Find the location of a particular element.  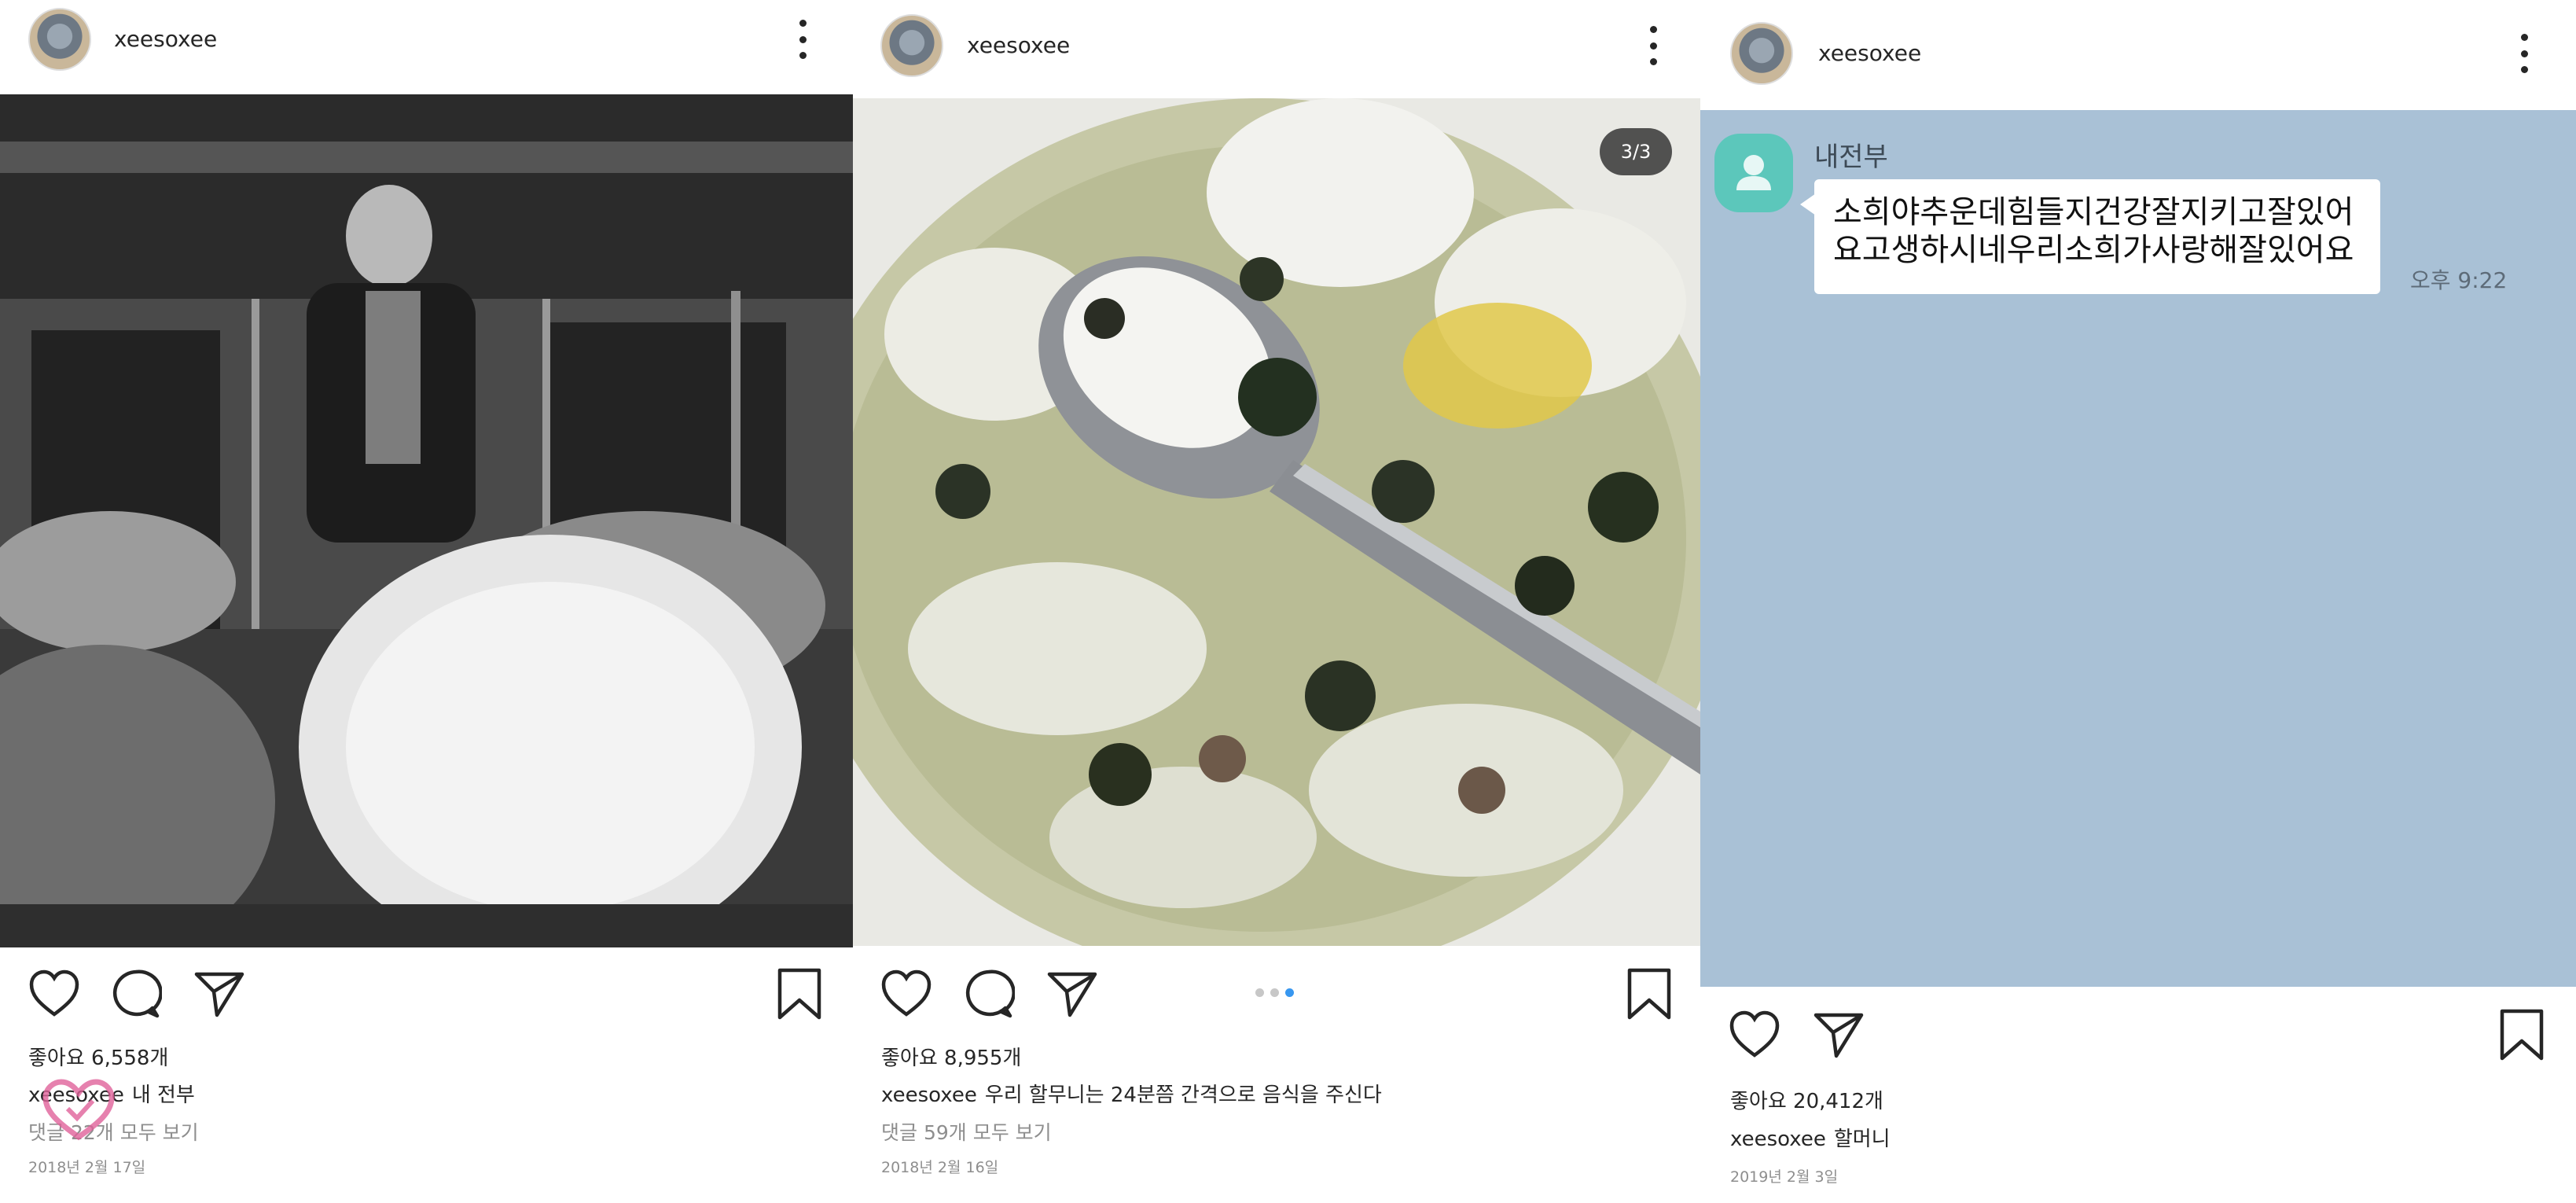

post-date: 2018년 2월 16일 is located at coordinates (940, 1167).